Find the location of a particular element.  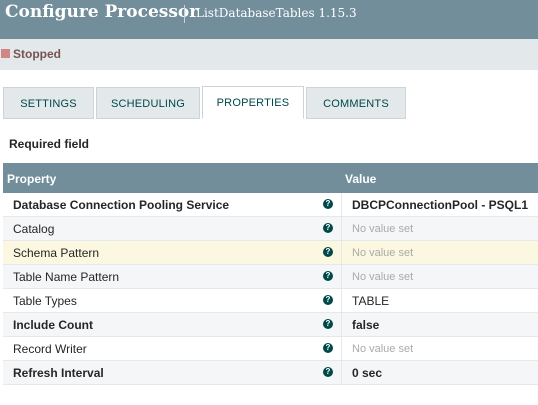

property-name: Database Connection Pooling Service is located at coordinates (121, 205).